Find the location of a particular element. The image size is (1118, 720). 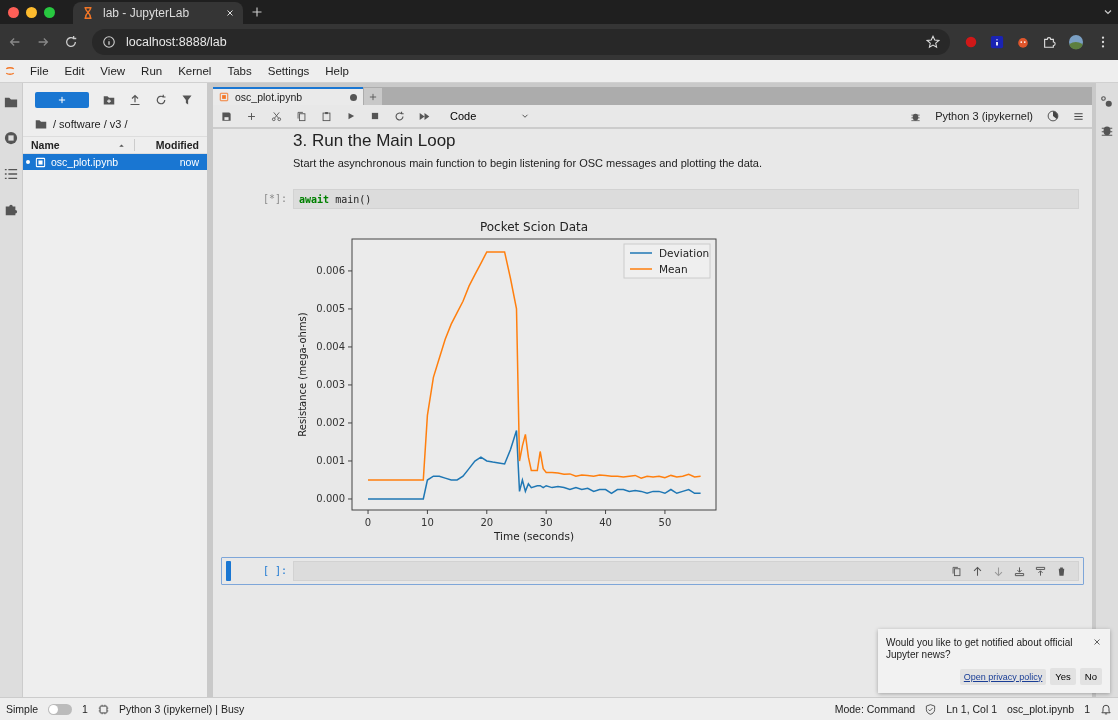

browser-tab: lab - JupyterLab is located at coordinates (158, 13).